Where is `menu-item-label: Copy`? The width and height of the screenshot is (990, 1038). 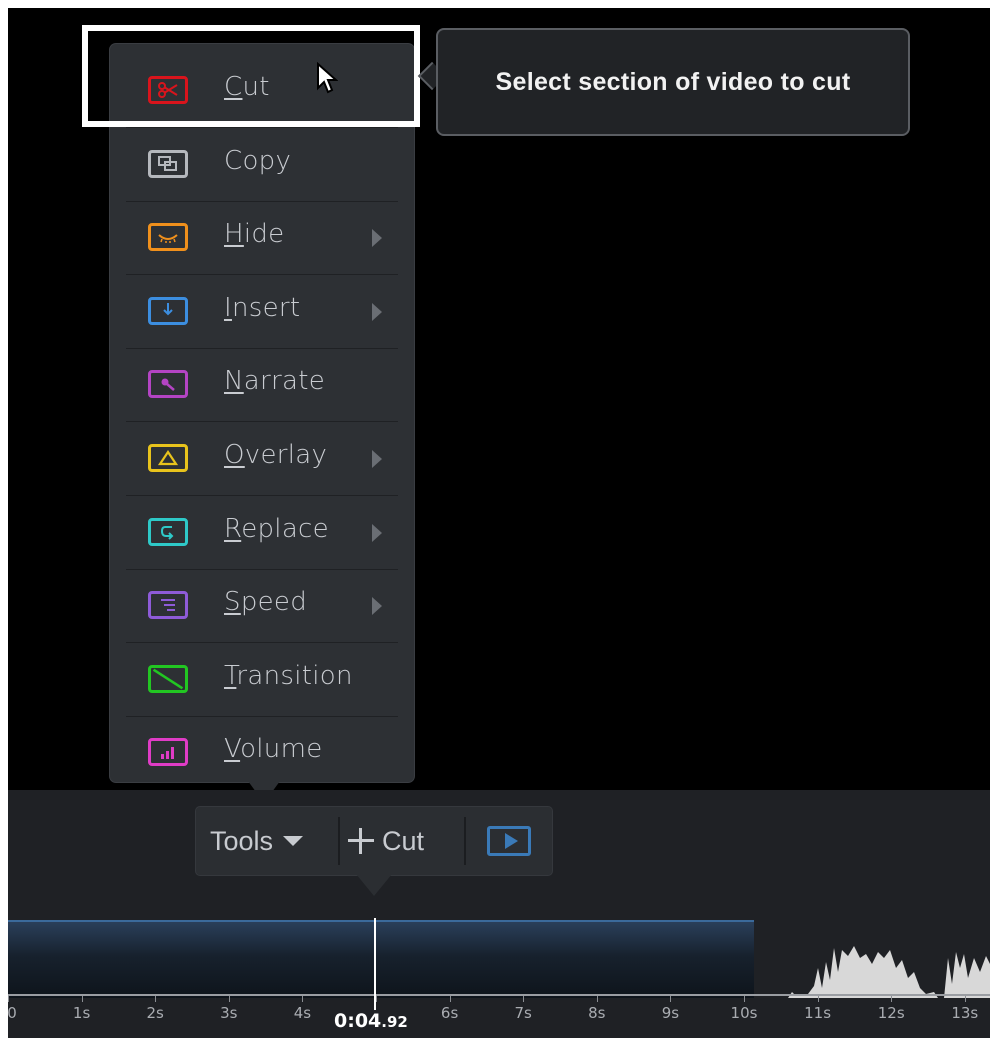
menu-item-label: Copy is located at coordinates (258, 160).